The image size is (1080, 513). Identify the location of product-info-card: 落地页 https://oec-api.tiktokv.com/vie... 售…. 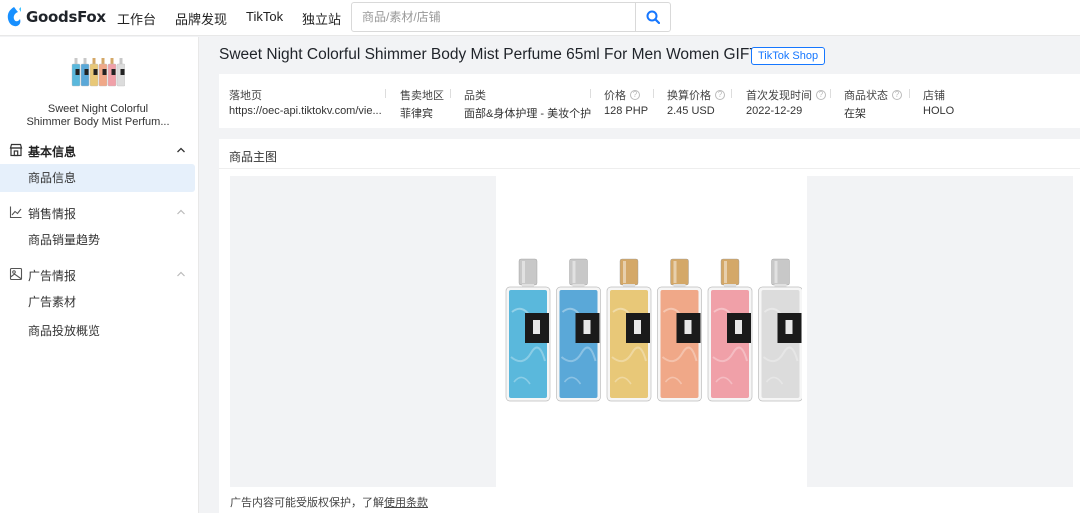
(649, 101).